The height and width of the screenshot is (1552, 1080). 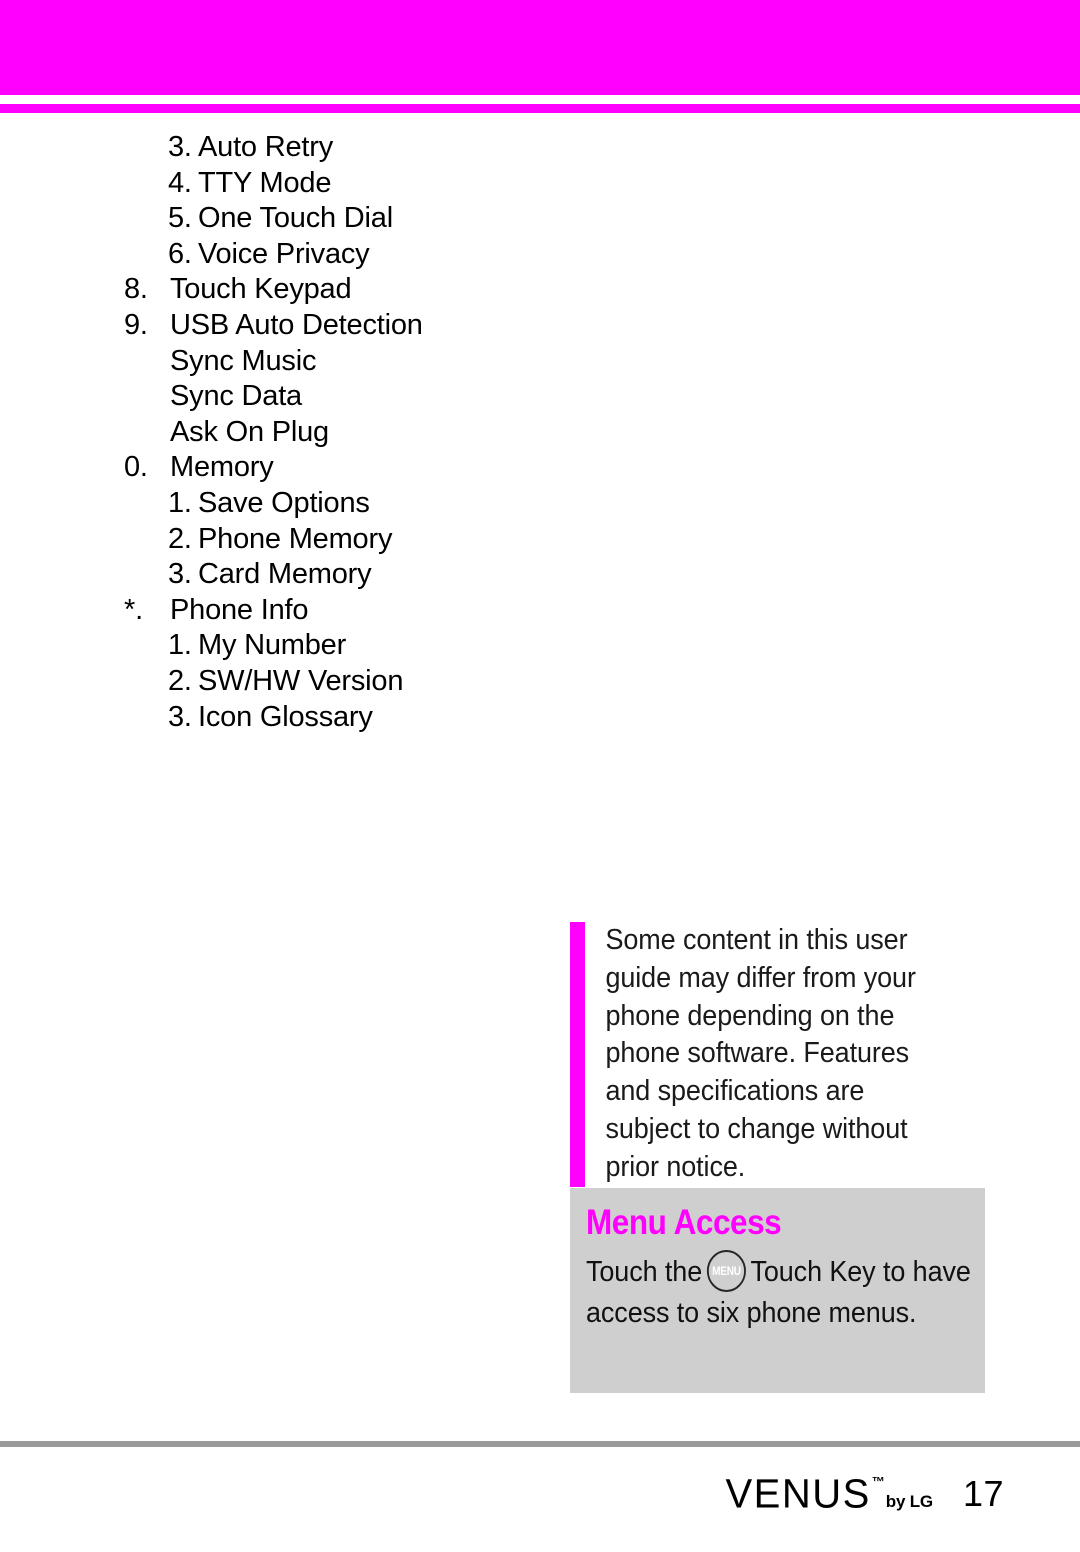 I want to click on outline-row-marker: 8., so click(x=136, y=289).